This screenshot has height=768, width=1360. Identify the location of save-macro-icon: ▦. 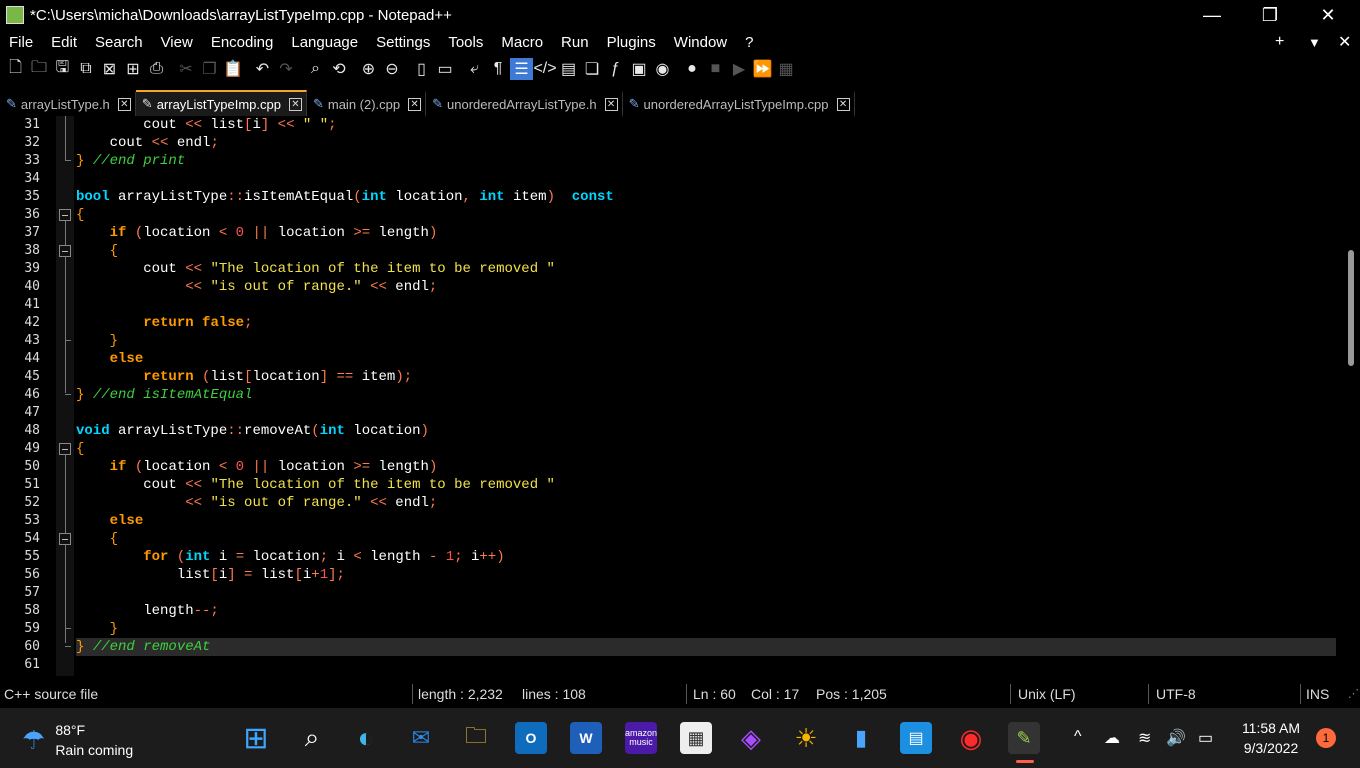
(786, 69).